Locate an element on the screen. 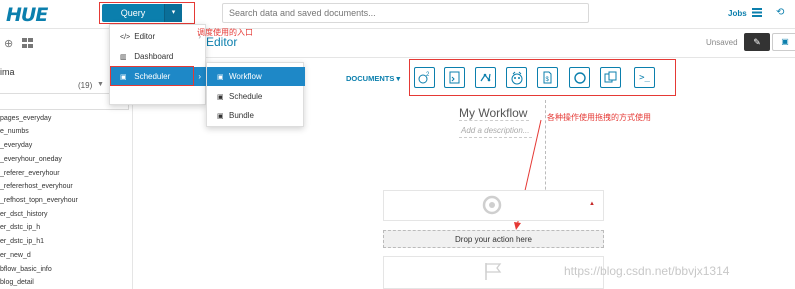 This screenshot has width=795, height=289. save-button: ▣ is located at coordinates (783, 42).